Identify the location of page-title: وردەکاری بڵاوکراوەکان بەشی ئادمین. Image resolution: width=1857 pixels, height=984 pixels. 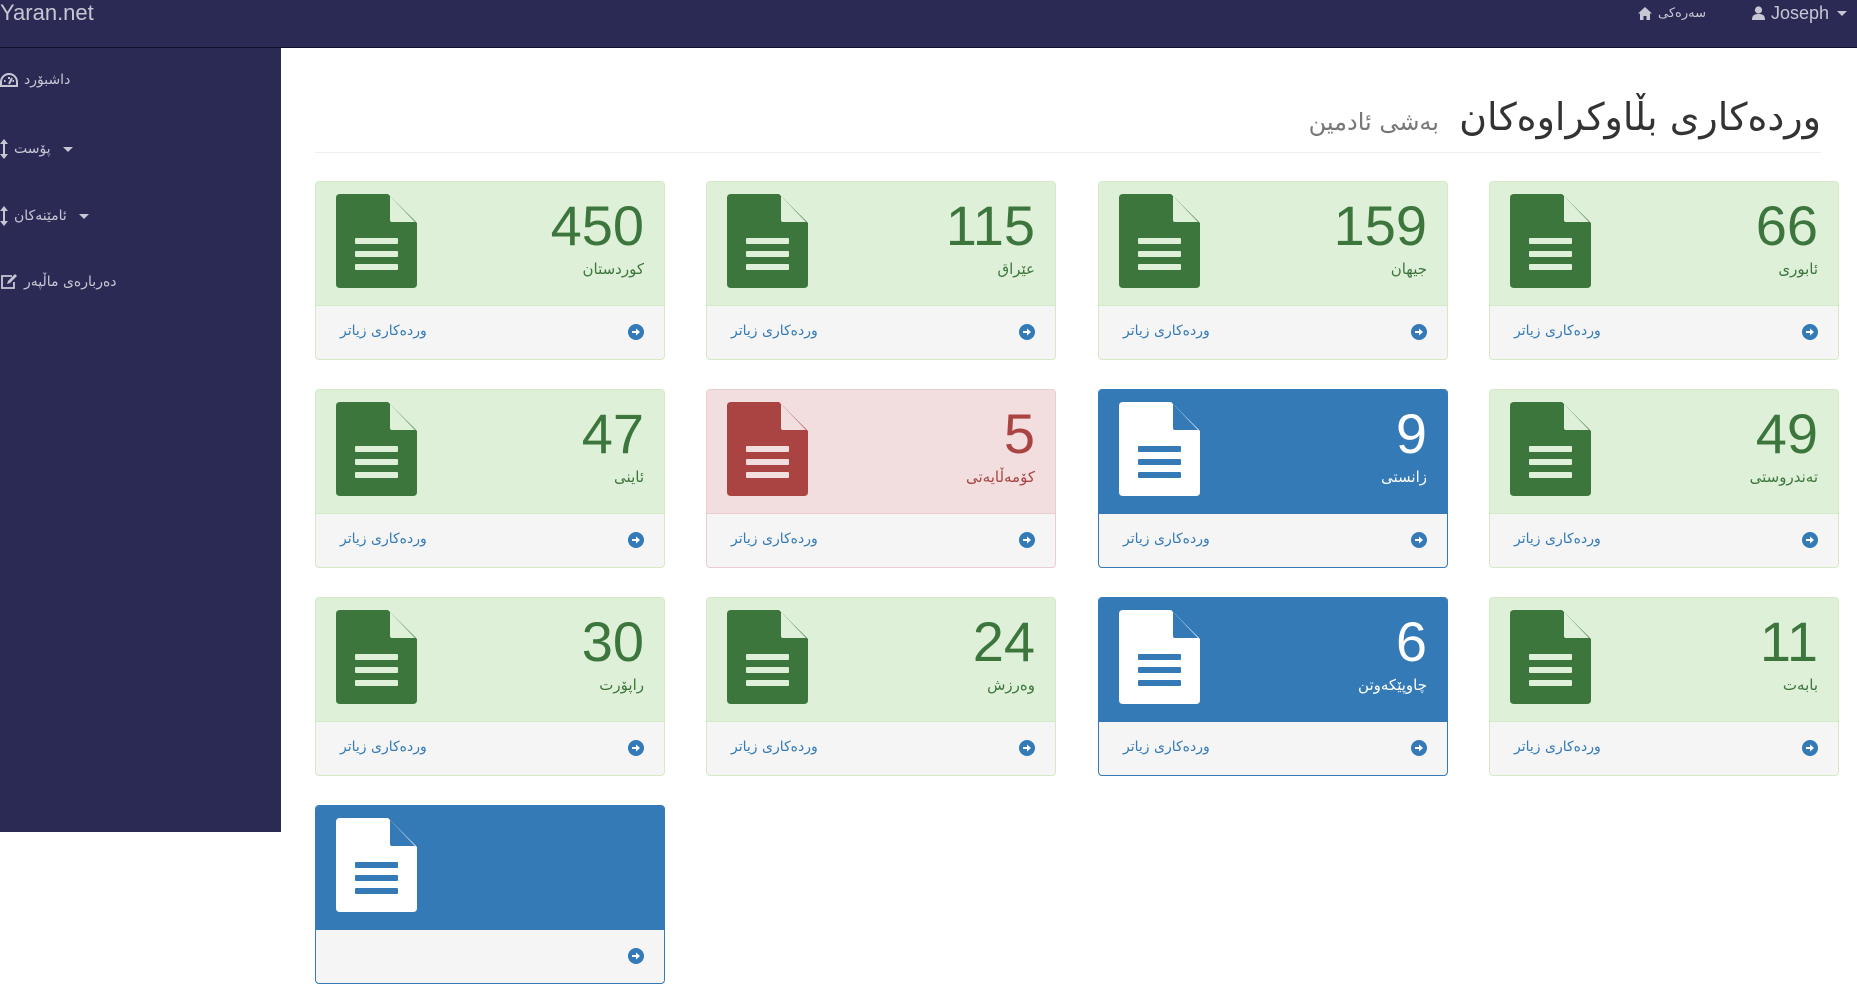
(1565, 119).